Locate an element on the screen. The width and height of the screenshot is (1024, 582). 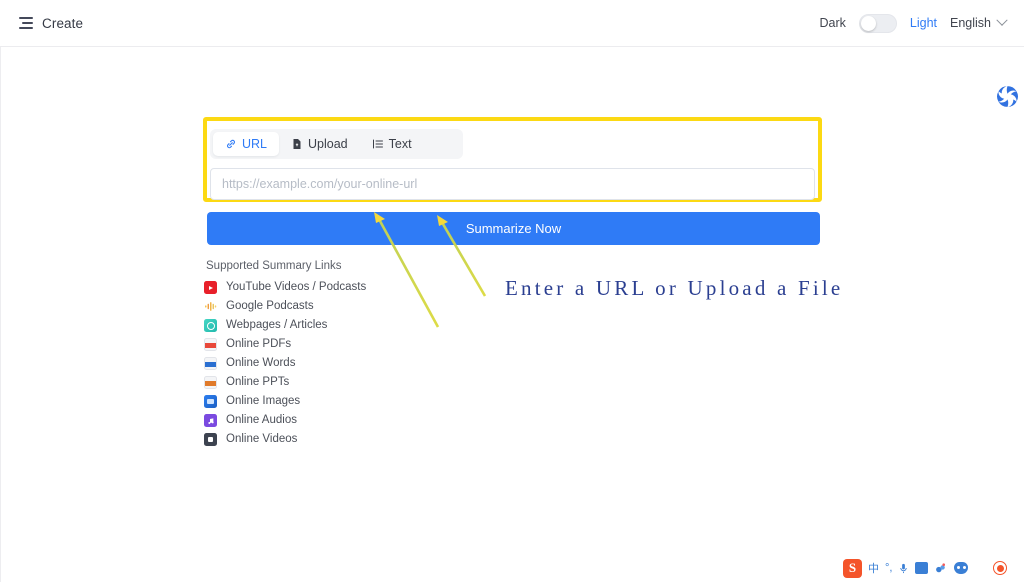
list-item-label: Google Podcasts is located at coordinates (270, 305).